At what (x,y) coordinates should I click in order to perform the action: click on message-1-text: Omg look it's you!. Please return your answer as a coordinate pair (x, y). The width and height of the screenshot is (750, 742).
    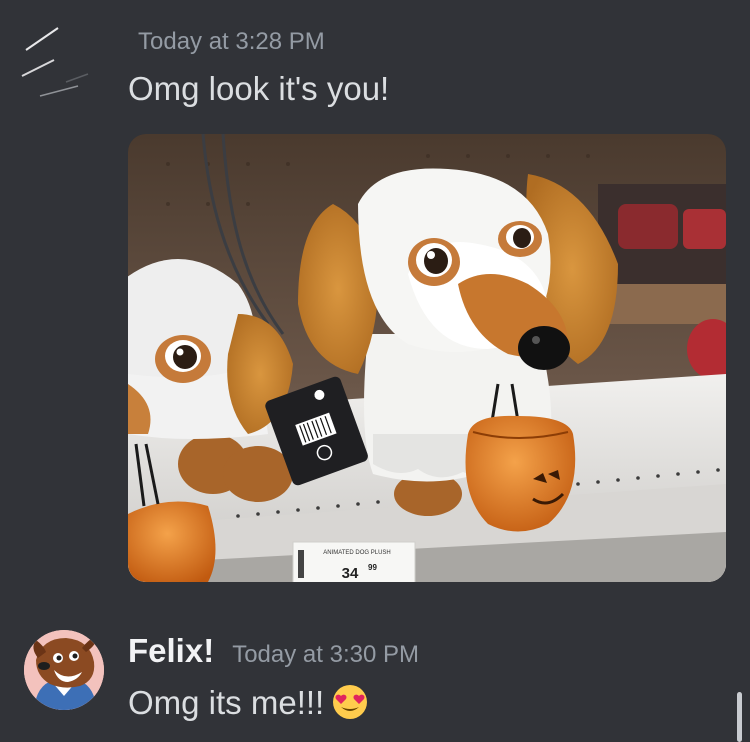
    Looking at the image, I should click on (259, 88).